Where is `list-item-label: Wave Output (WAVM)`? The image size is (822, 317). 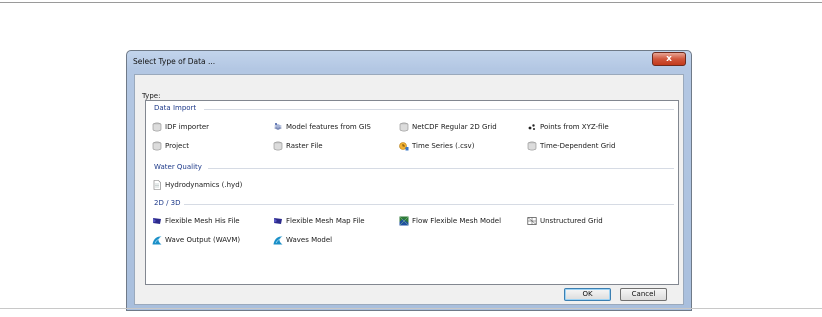 list-item-label: Wave Output (WAVM) is located at coordinates (203, 240).